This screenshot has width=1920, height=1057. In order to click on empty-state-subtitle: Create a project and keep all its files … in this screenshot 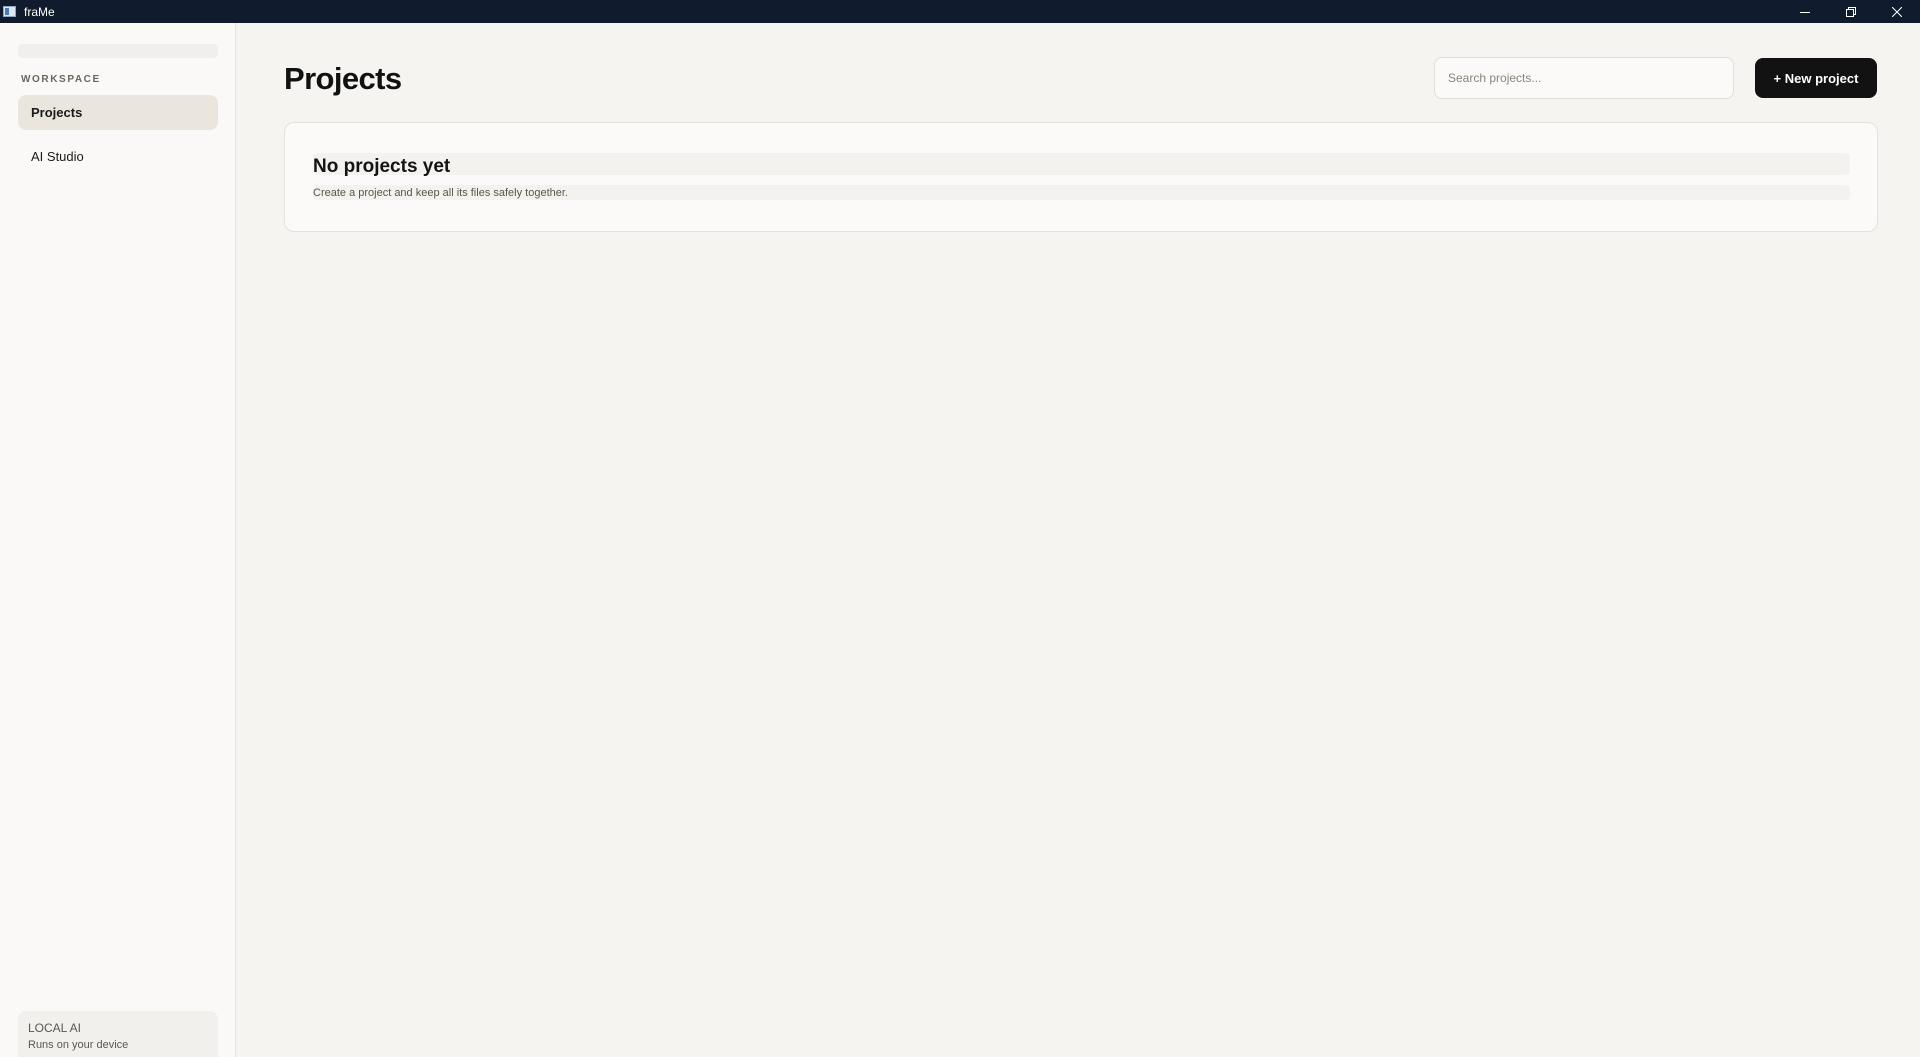, I will do `click(440, 193)`.